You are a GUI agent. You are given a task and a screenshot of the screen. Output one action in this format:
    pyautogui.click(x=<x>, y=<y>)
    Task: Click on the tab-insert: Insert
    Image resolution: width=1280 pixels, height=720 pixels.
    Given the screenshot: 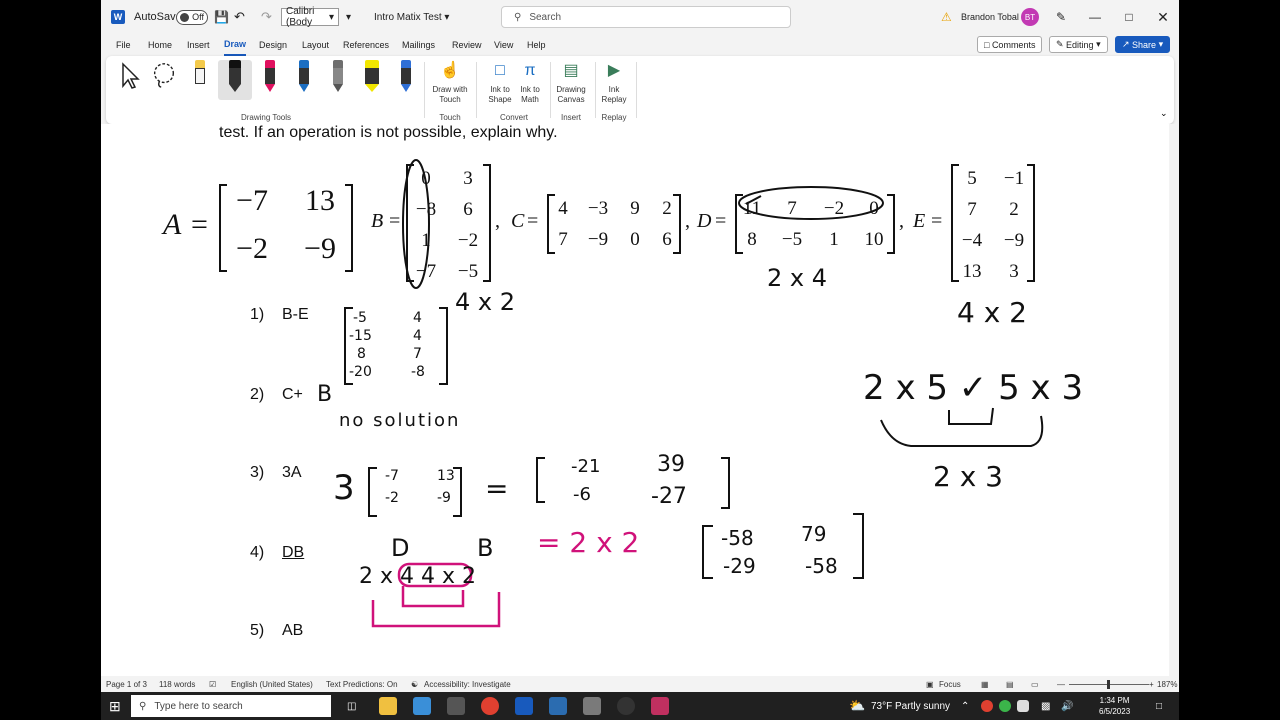 What is the action you would take?
    pyautogui.click(x=198, y=45)
    